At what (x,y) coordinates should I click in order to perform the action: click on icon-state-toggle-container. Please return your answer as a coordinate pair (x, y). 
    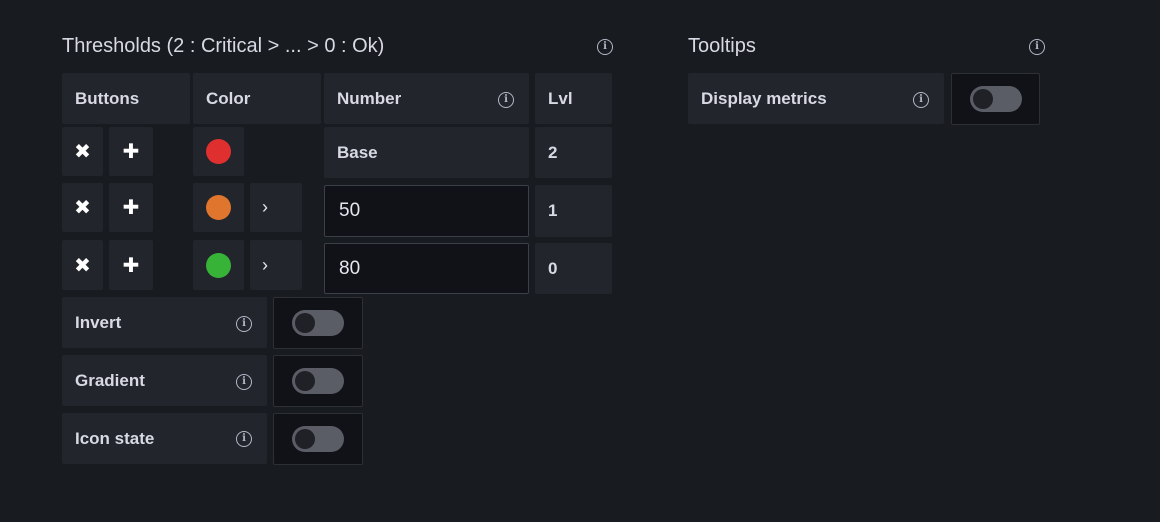
    Looking at the image, I should click on (318, 439).